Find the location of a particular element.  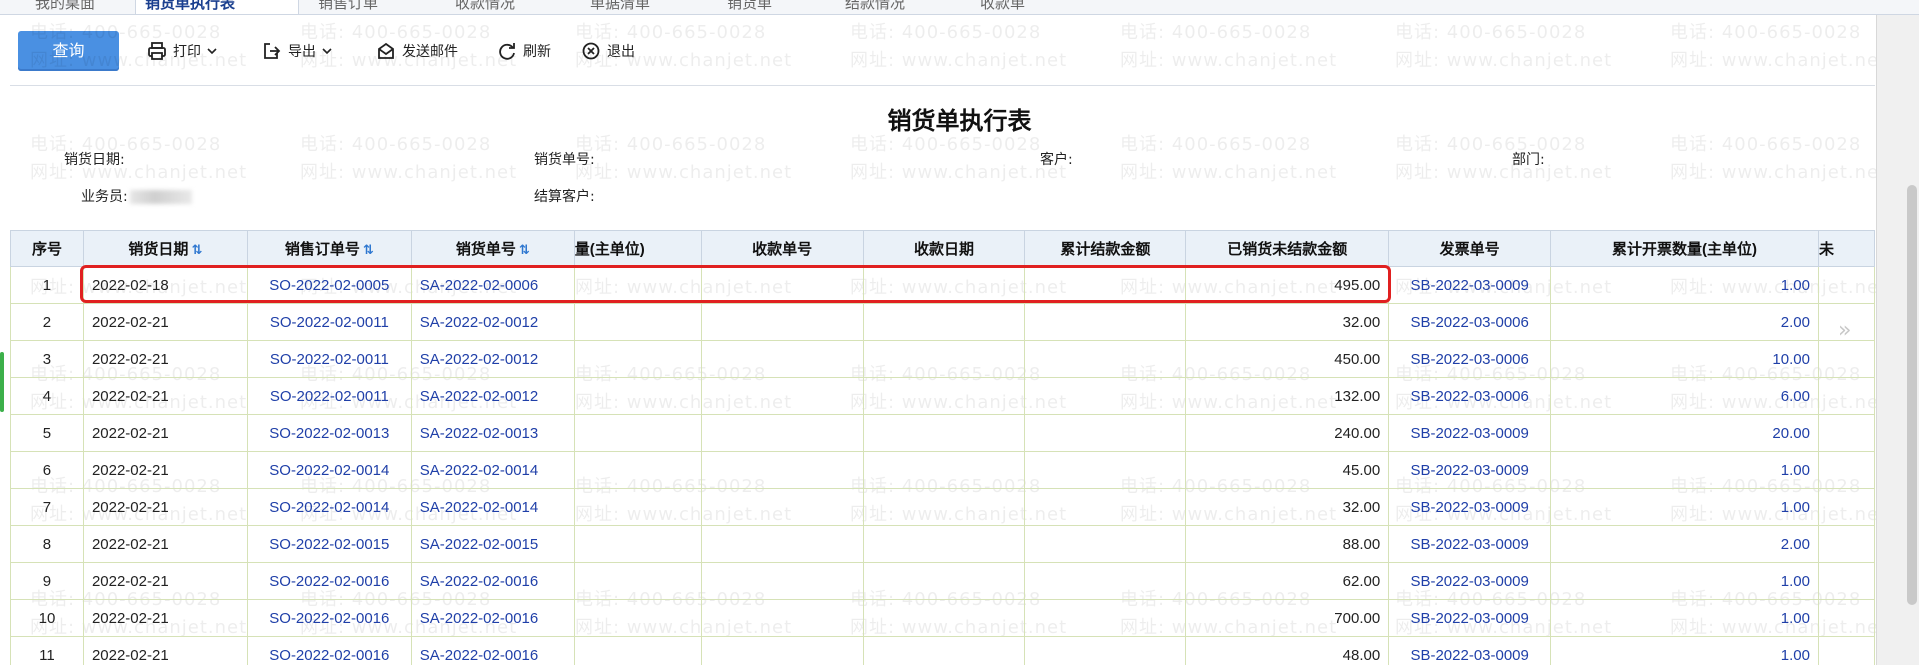

exit-button: 退出 is located at coordinates (608, 51).